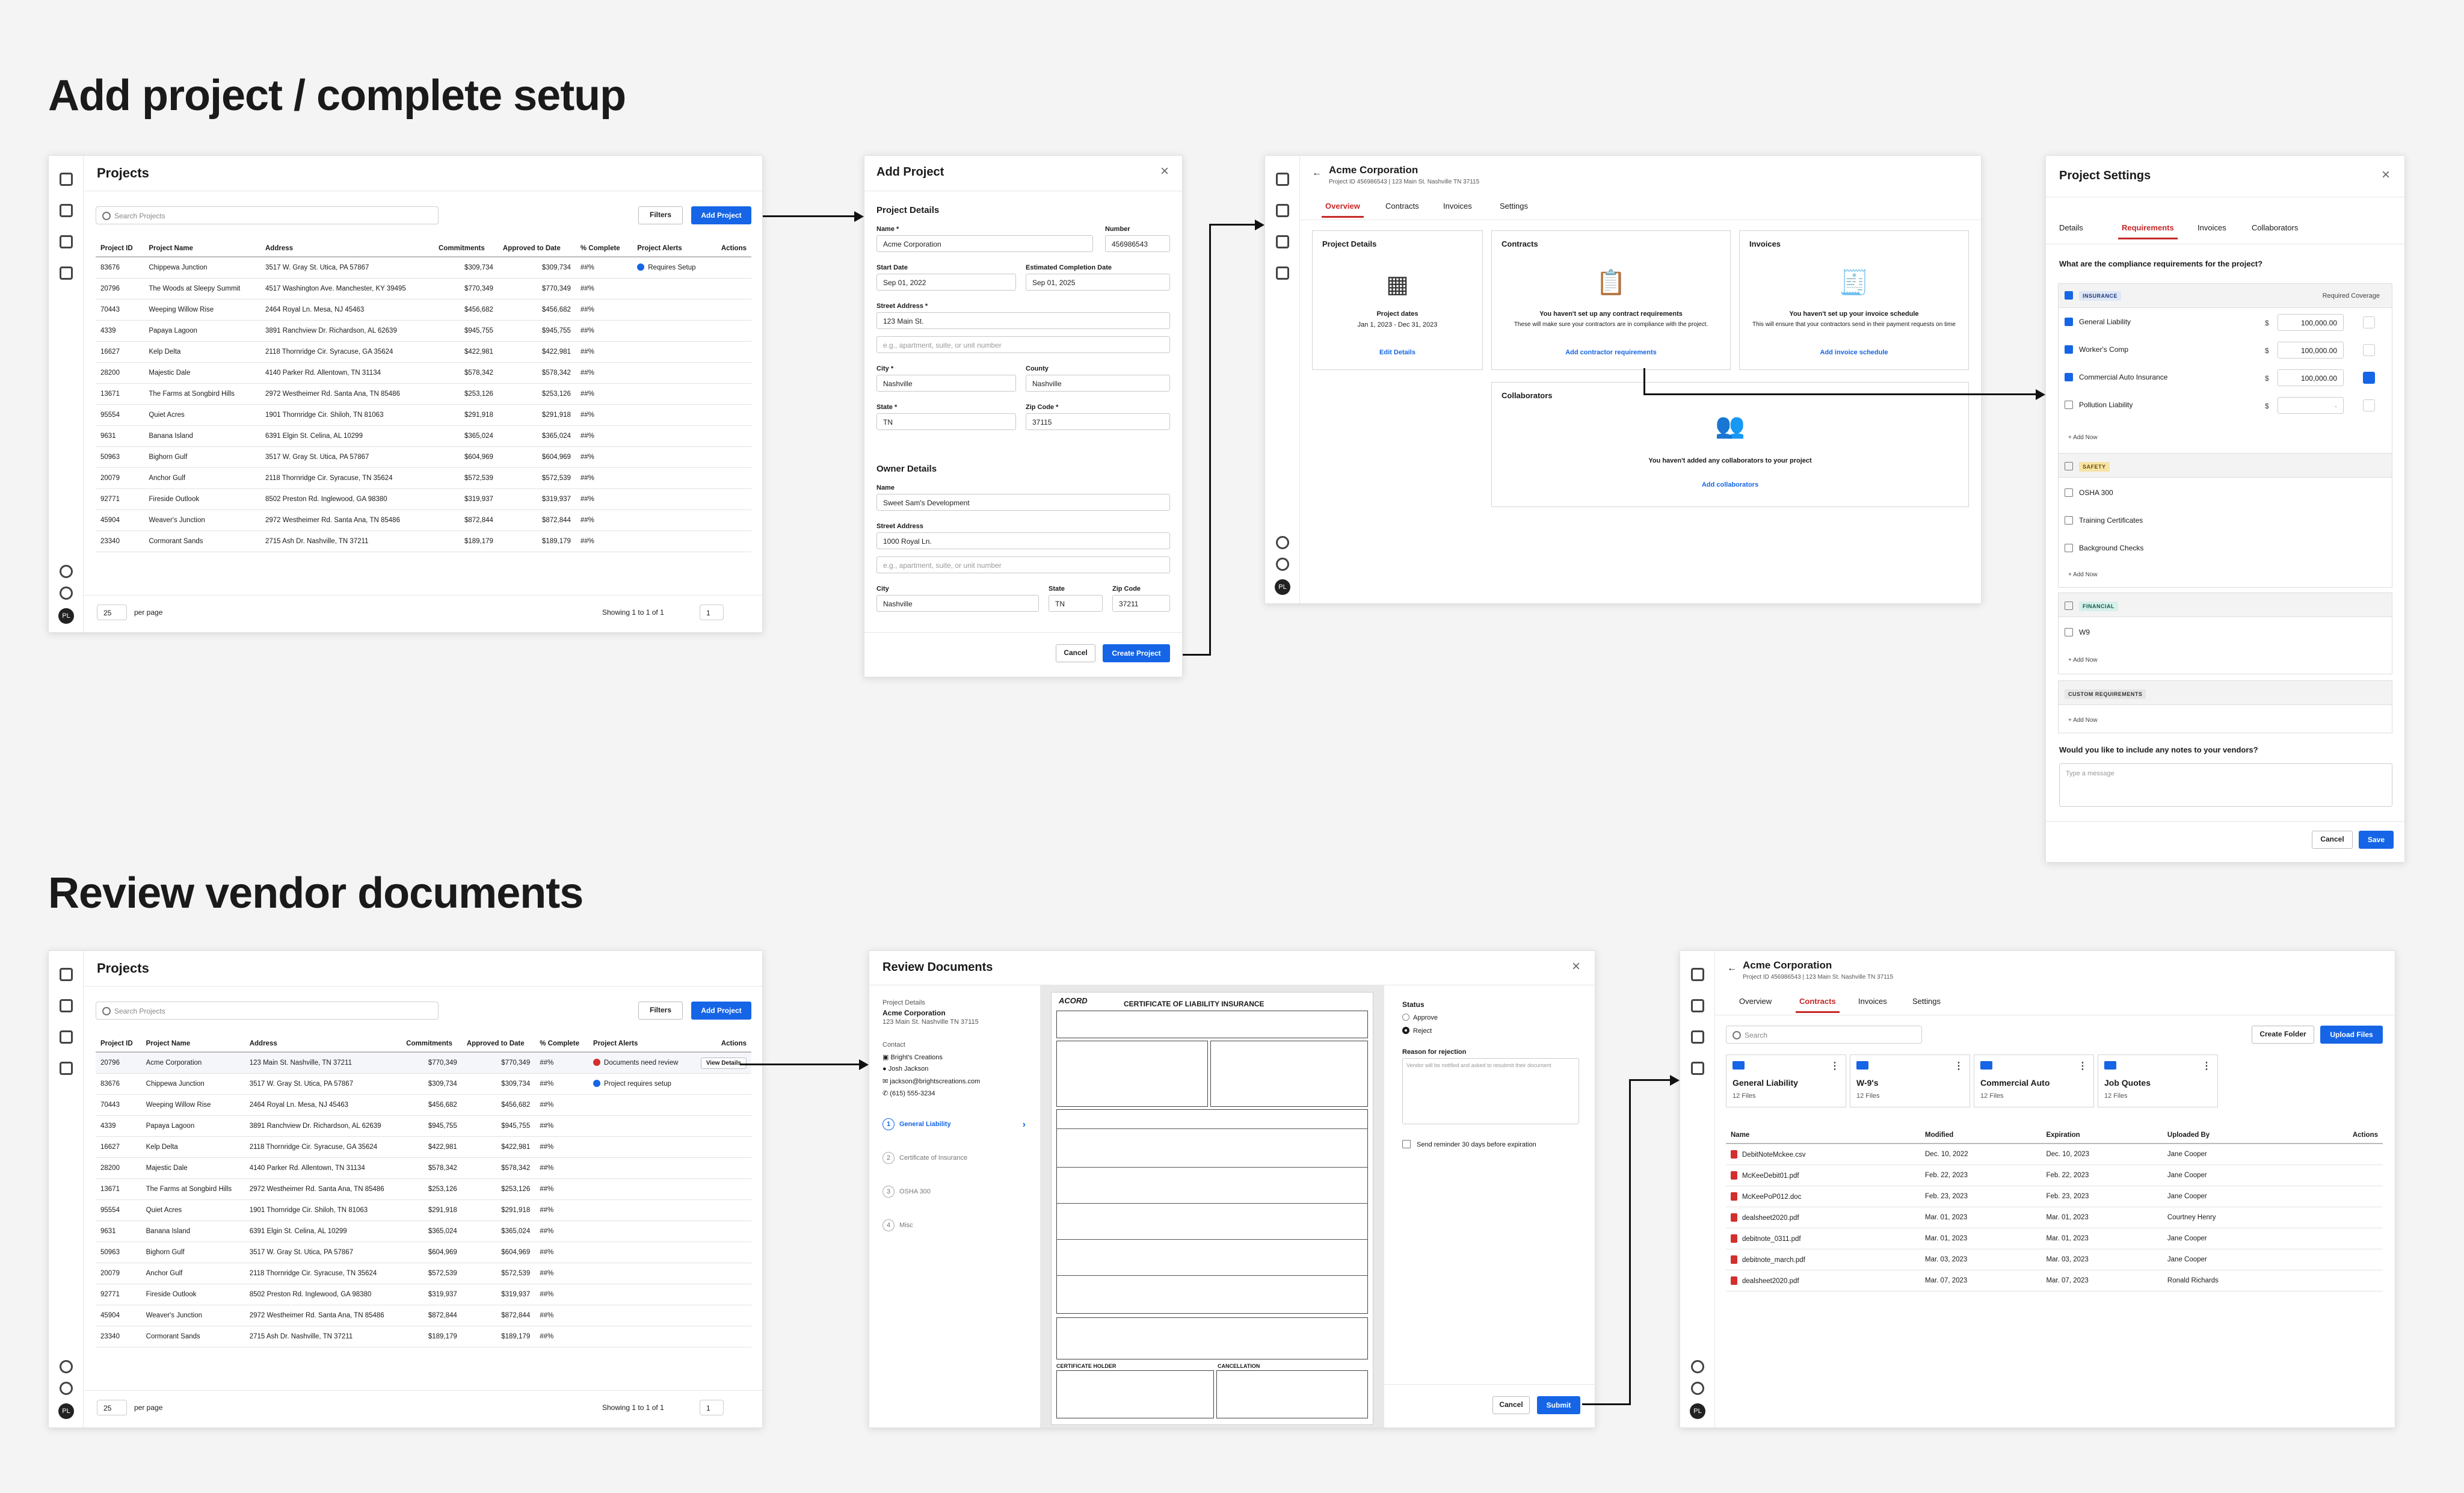  I want to click on column-header: % Complete, so click(562, 1044).